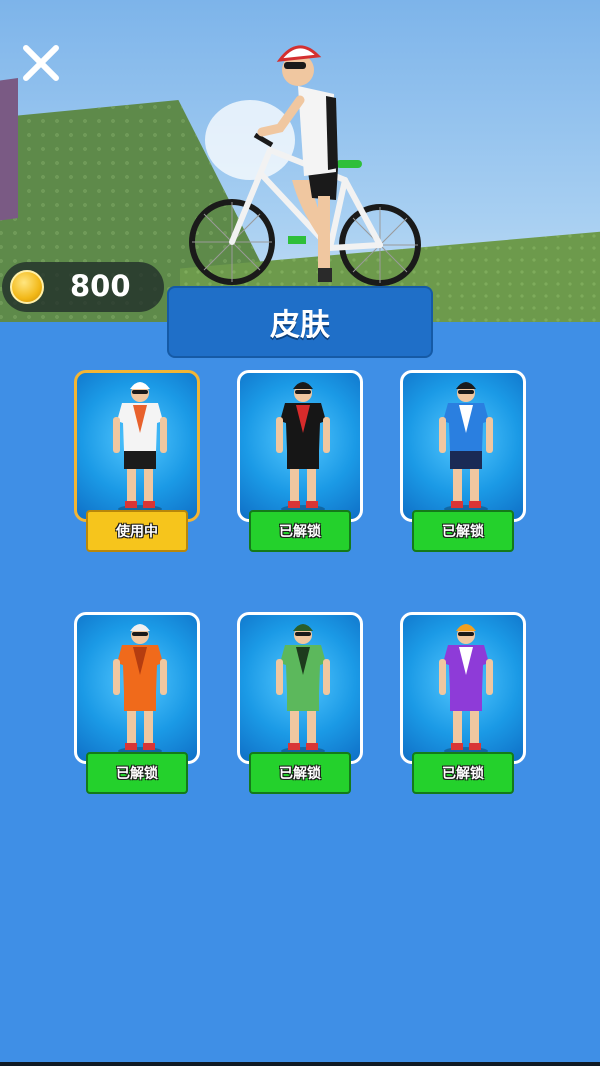 Image resolution: width=600 pixels, height=1066 pixels. I want to click on skin-status-button-5: 已解锁, so click(300, 773).